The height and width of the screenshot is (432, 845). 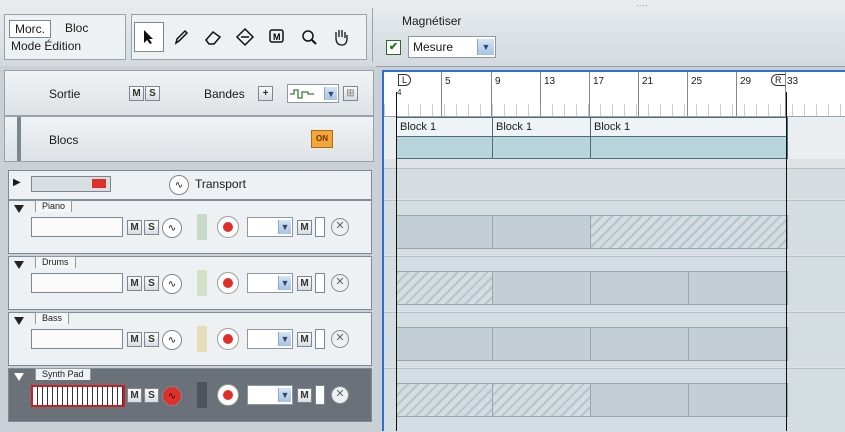 What do you see at coordinates (179, 185) in the screenshot?
I see `transport-wave-icon: ∿` at bounding box center [179, 185].